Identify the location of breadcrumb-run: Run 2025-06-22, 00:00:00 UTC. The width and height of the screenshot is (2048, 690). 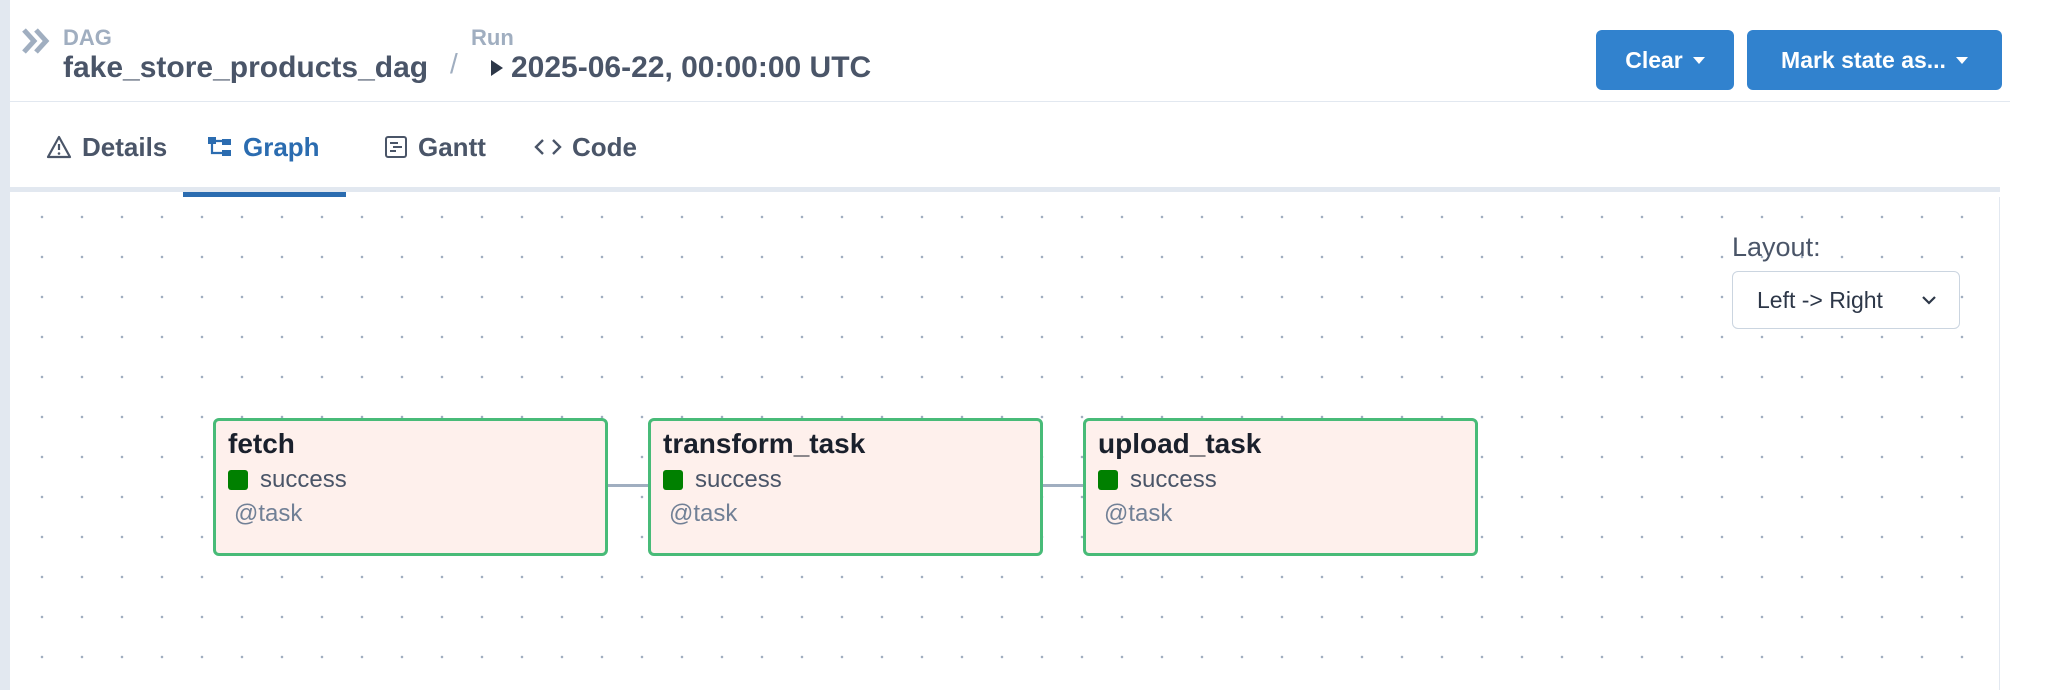
(671, 56).